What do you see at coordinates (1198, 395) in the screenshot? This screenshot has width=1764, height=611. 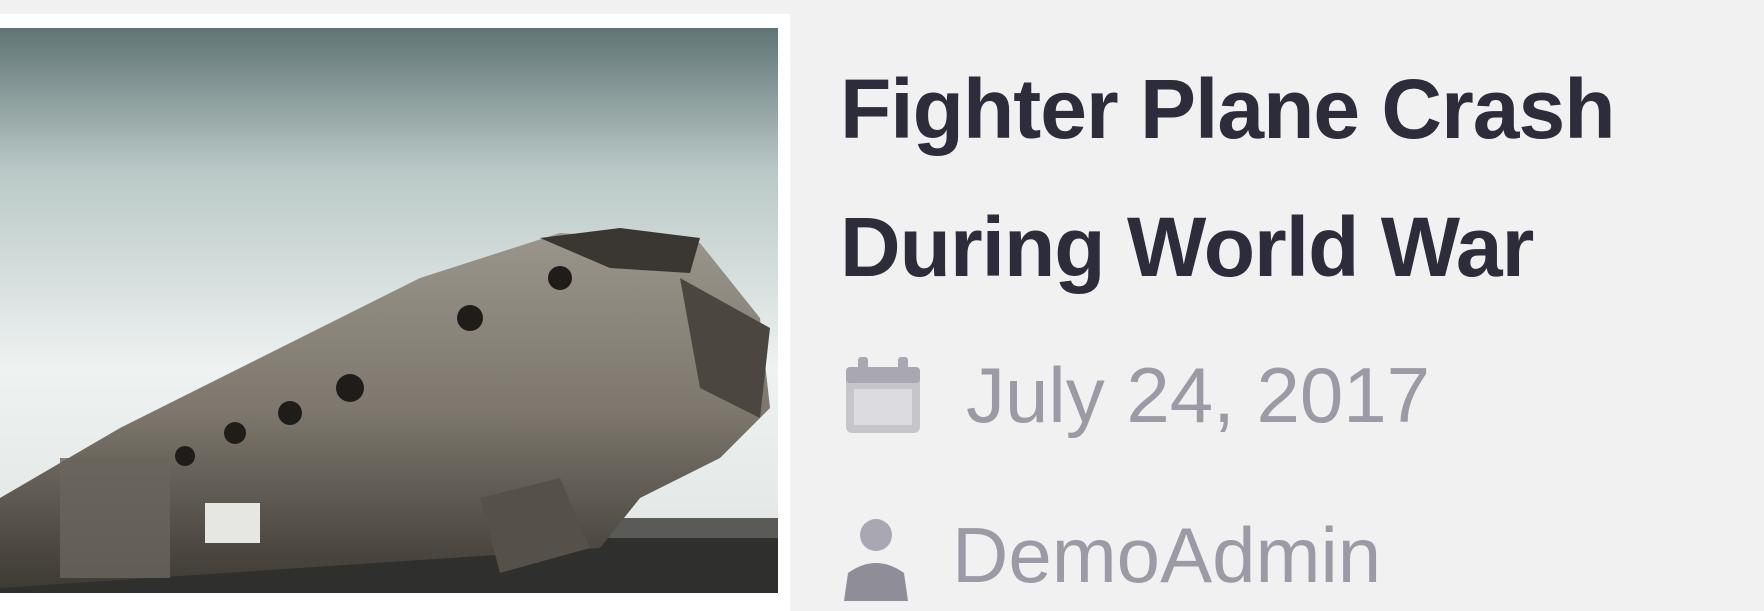 I see `post-date: July 24, 2017` at bounding box center [1198, 395].